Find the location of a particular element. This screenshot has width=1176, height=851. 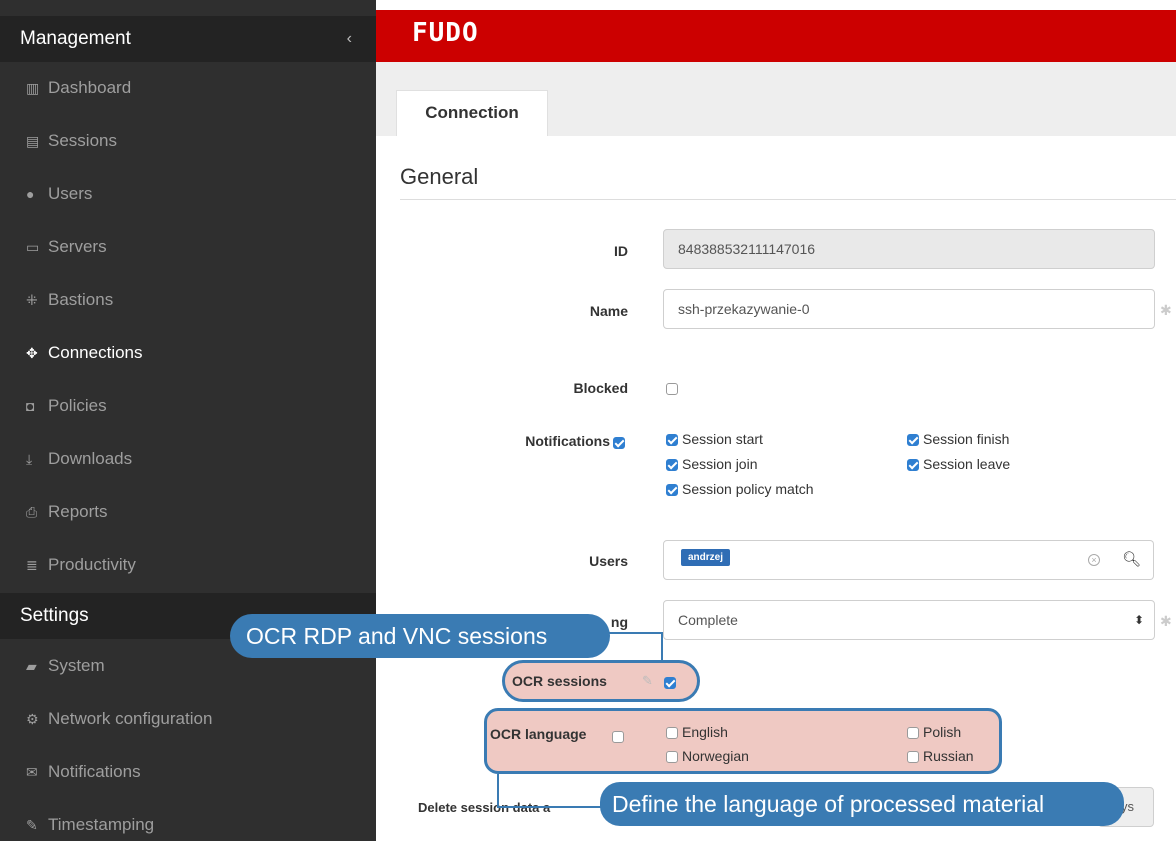

sidebar-item-label: Policies is located at coordinates (77, 405).